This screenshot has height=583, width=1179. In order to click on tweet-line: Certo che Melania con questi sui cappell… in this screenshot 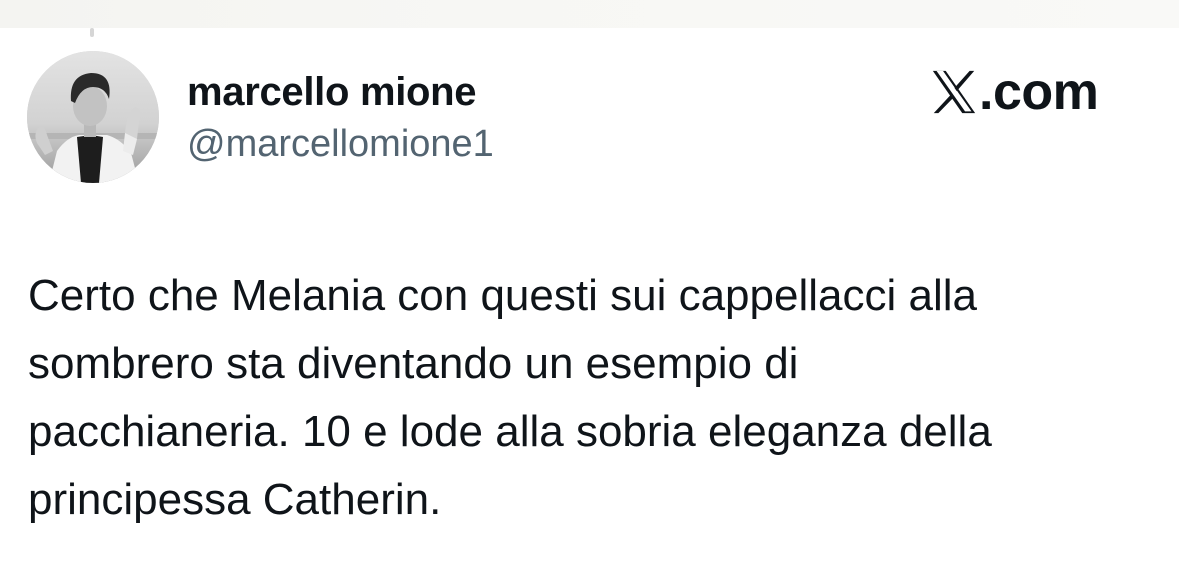, I will do `click(502, 295)`.